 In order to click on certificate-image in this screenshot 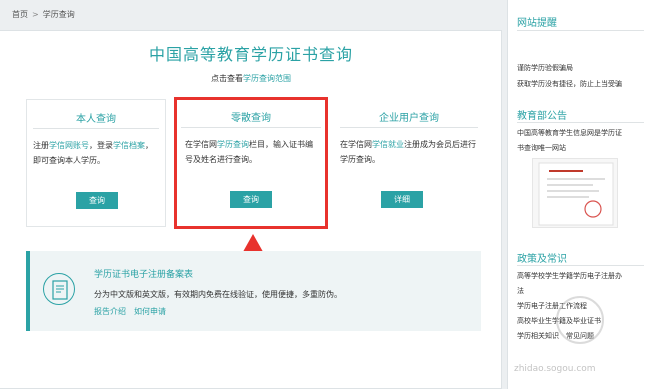, I will do `click(575, 193)`.